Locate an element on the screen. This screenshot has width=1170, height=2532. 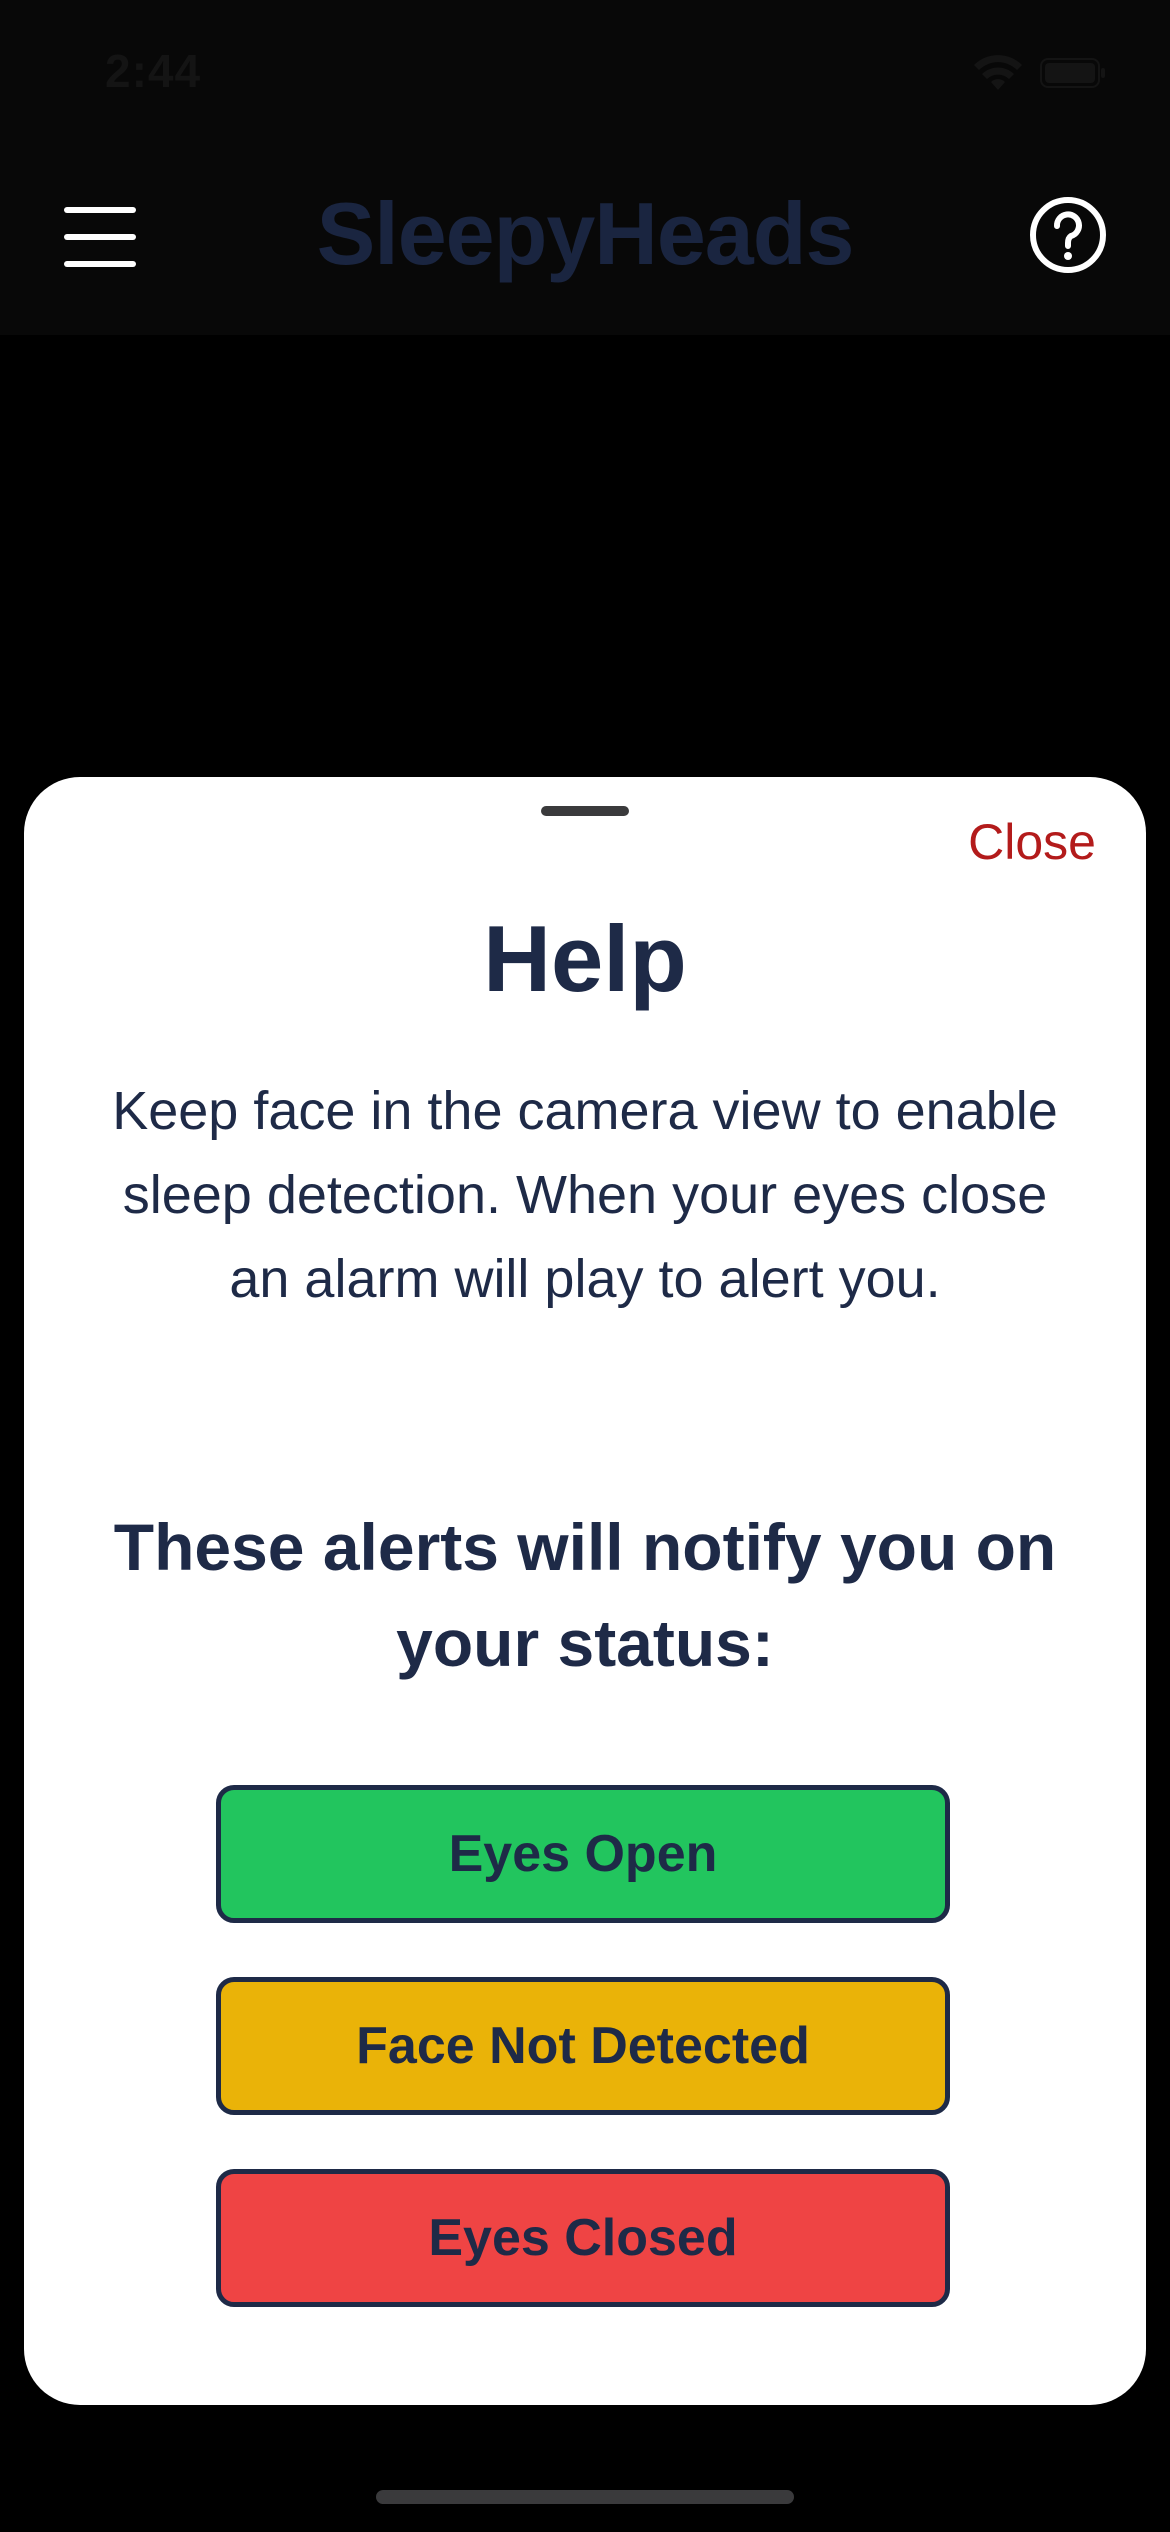
home-indicator is located at coordinates (585, 2497).